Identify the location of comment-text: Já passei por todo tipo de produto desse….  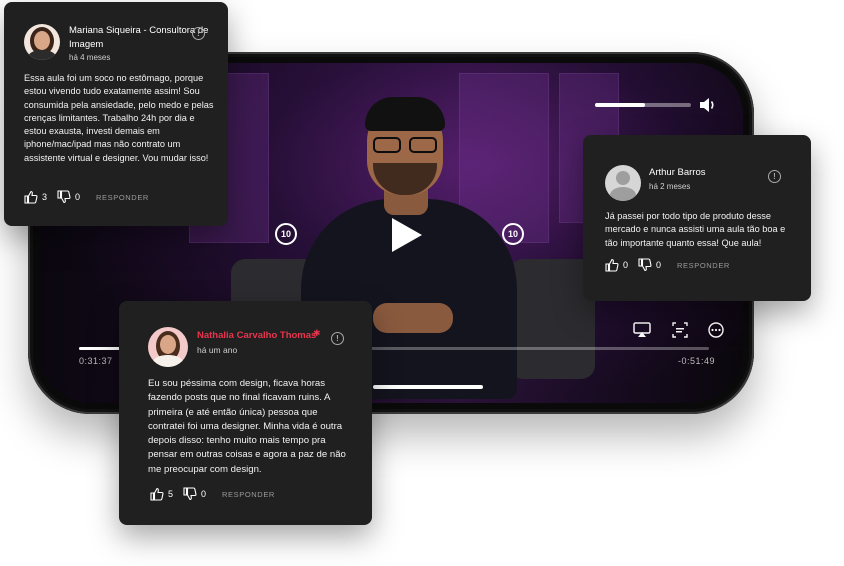
(695, 229).